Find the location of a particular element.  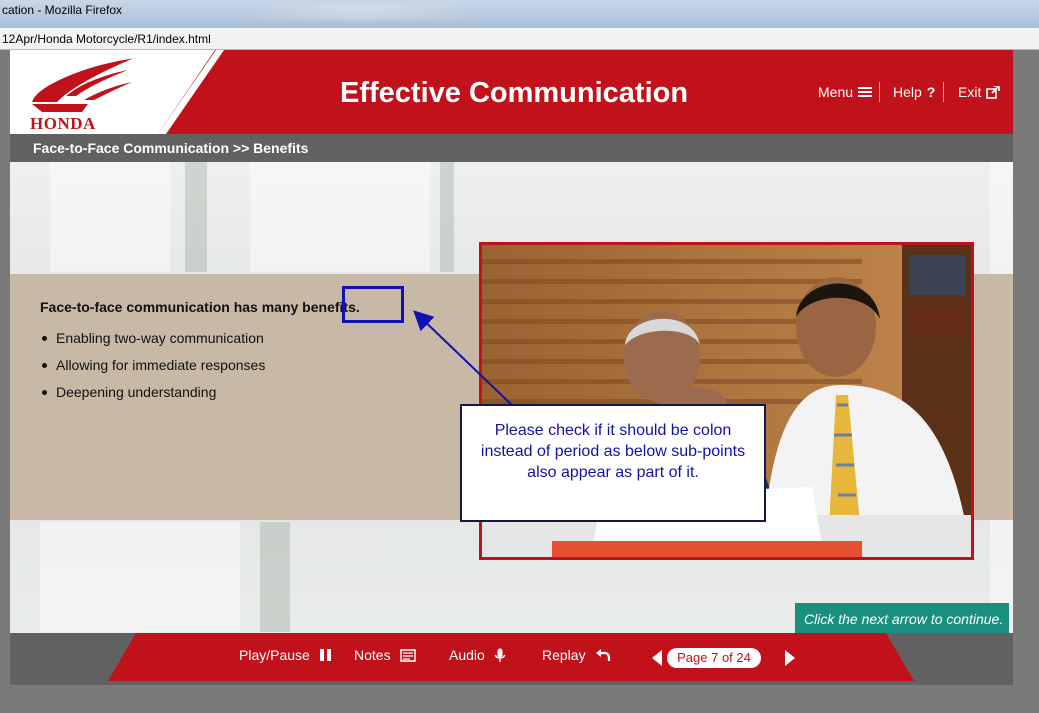

external-link-icon is located at coordinates (993, 92).